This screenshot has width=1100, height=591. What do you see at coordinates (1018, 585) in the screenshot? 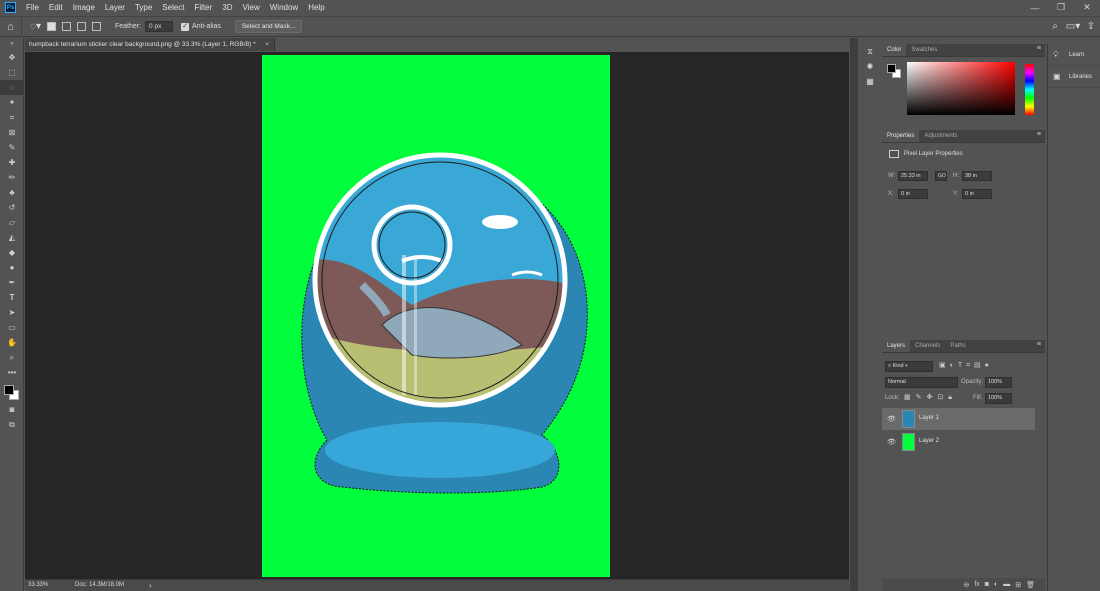
I see `new-layer-icon: ⊞` at bounding box center [1018, 585].